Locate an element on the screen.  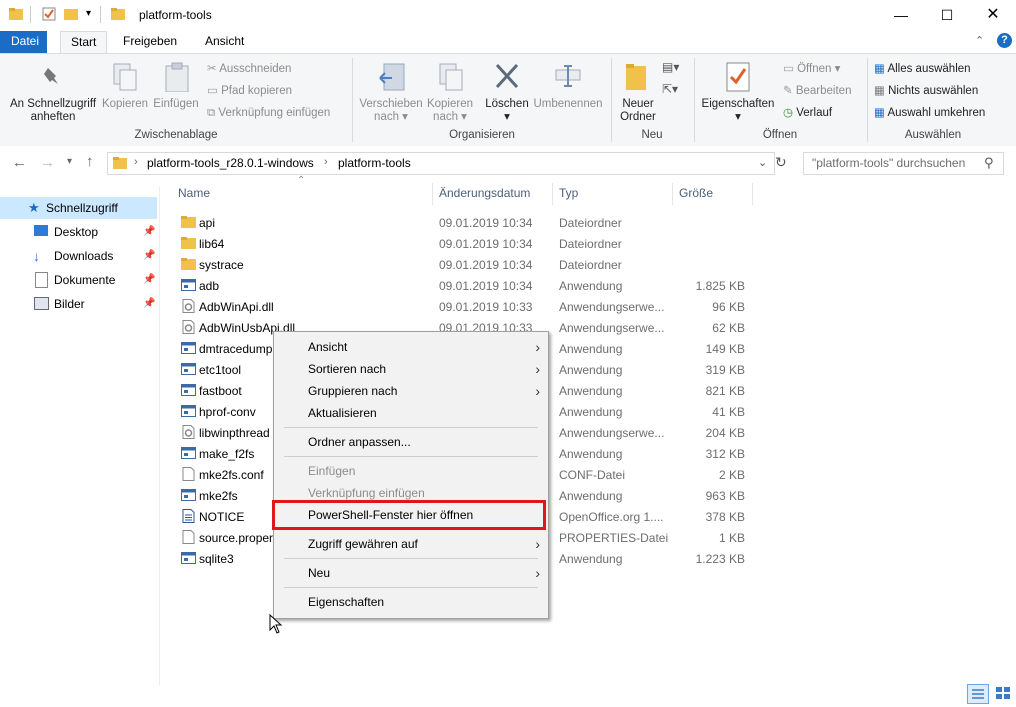
paste-button: Einfügen is located at coordinates (176, 104).